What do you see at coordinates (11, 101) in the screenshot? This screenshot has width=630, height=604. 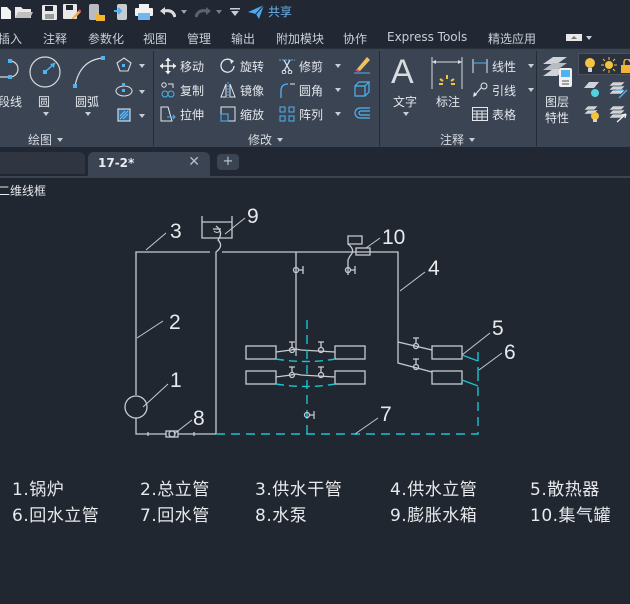 I see `polyline-button: 段线` at bounding box center [11, 101].